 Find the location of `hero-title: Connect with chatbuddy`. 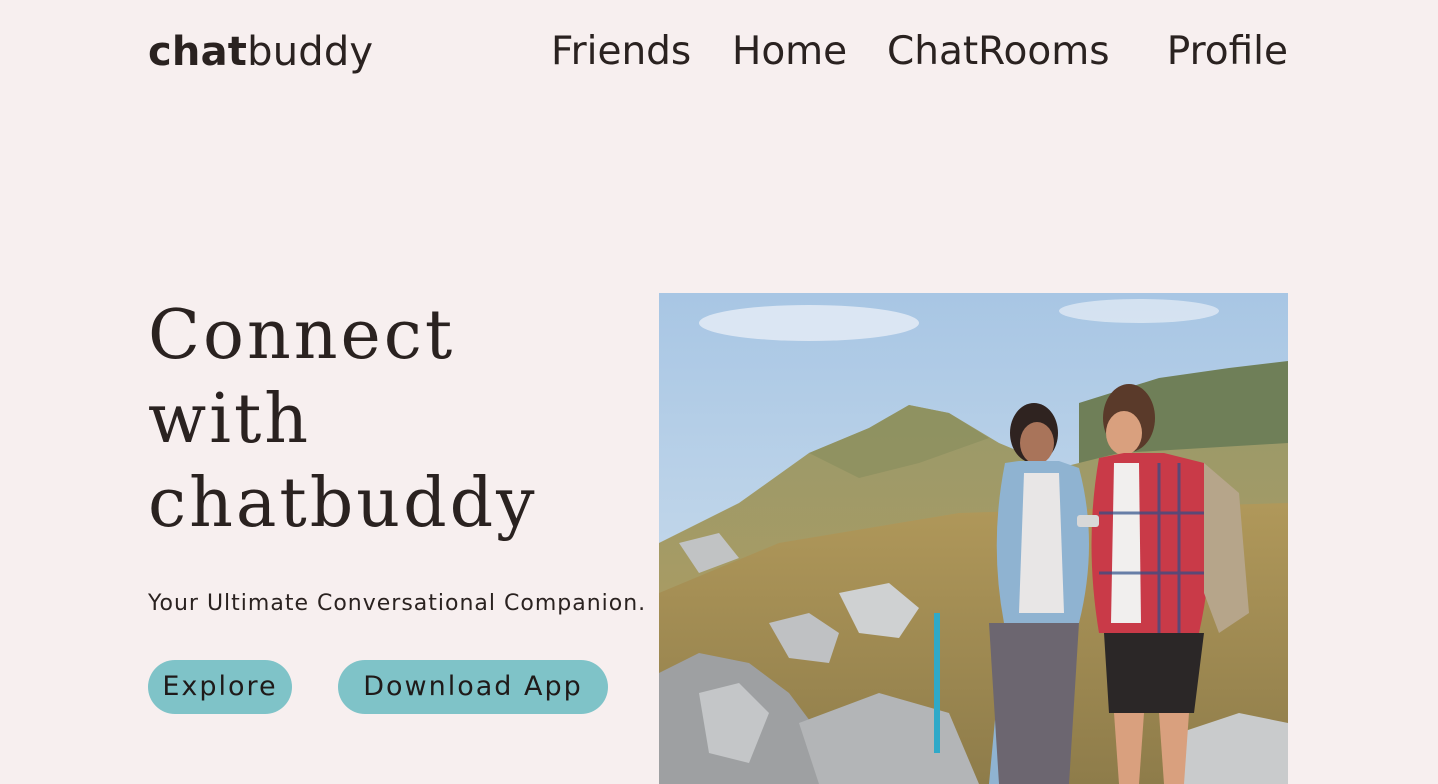

hero-title: Connect with chatbuddy is located at coordinates (383, 420).